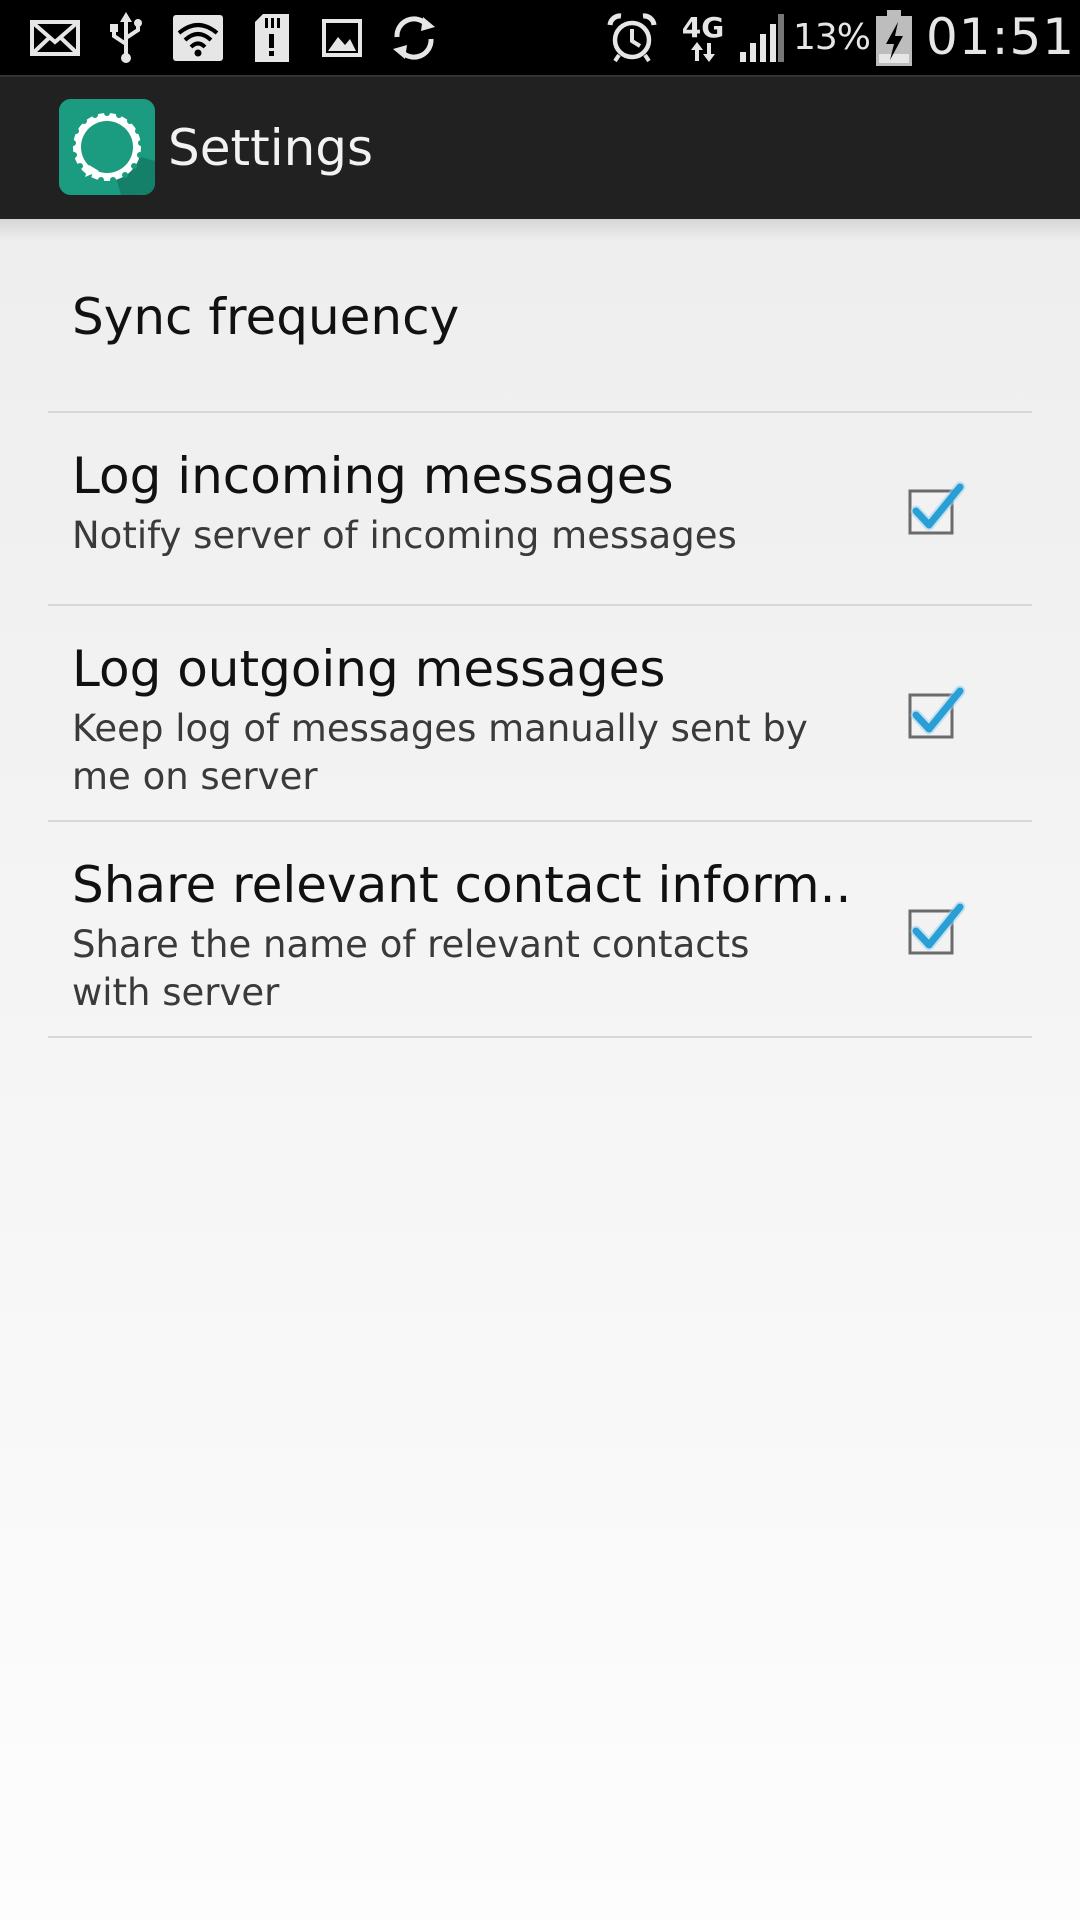  Describe the element at coordinates (540, 37) in the screenshot. I see `status-bar: 4G 13% 01:51` at that location.